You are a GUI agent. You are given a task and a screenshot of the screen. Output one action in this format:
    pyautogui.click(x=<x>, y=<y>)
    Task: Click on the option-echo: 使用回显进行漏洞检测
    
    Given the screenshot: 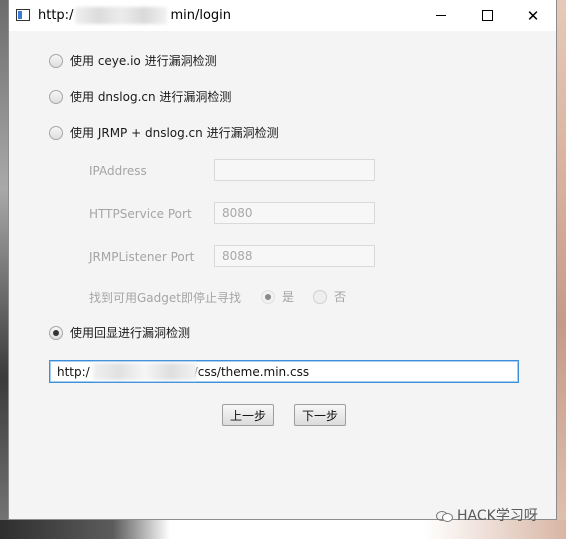 What is the action you would take?
    pyautogui.click(x=119, y=332)
    